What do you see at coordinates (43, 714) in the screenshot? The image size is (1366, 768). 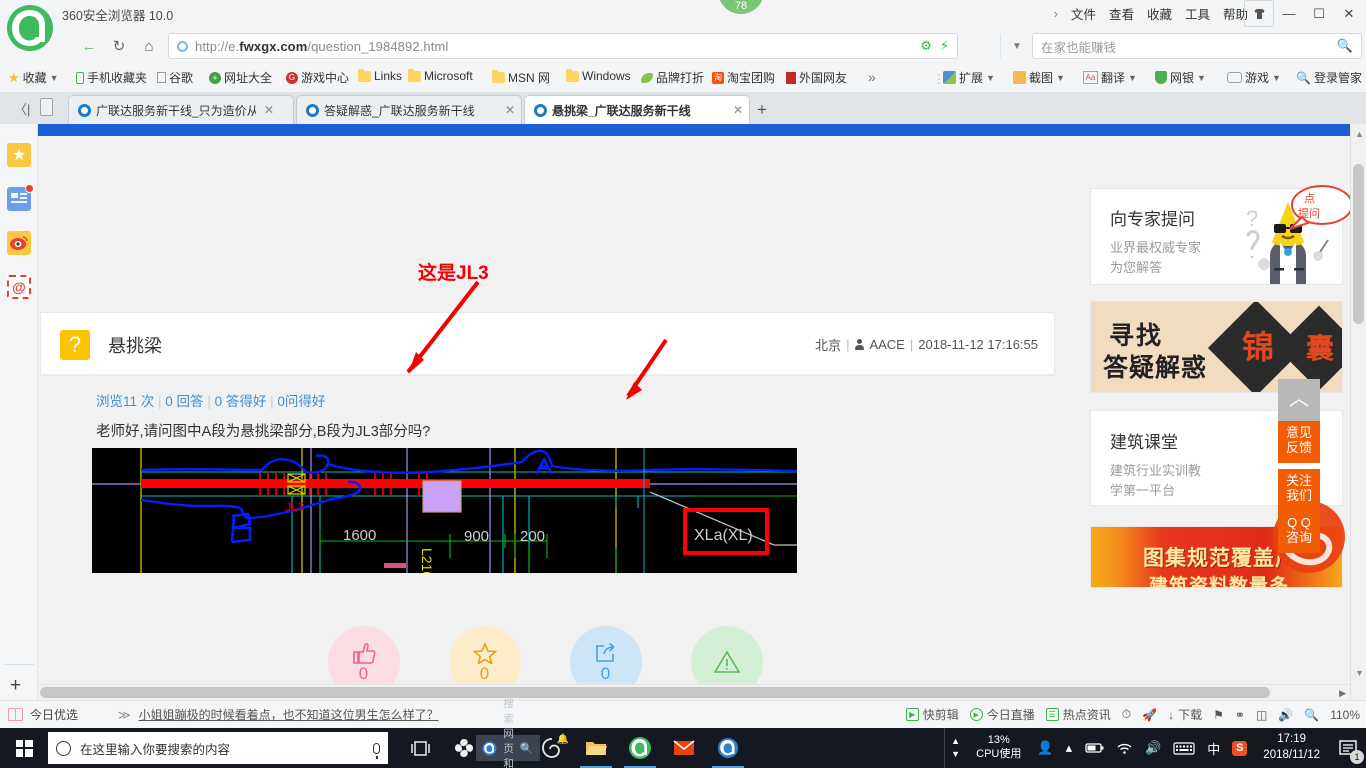 I see `today-picks: 今日优选` at bounding box center [43, 714].